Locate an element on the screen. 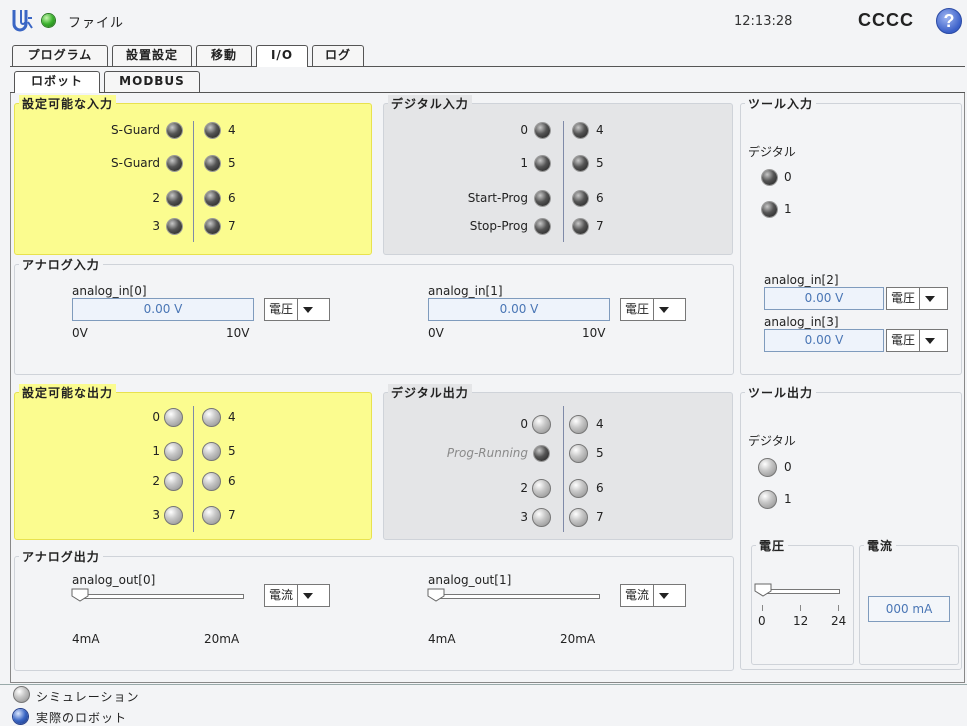 The width and height of the screenshot is (967, 726). analog-input-label: analog_in[0] is located at coordinates (109, 291).